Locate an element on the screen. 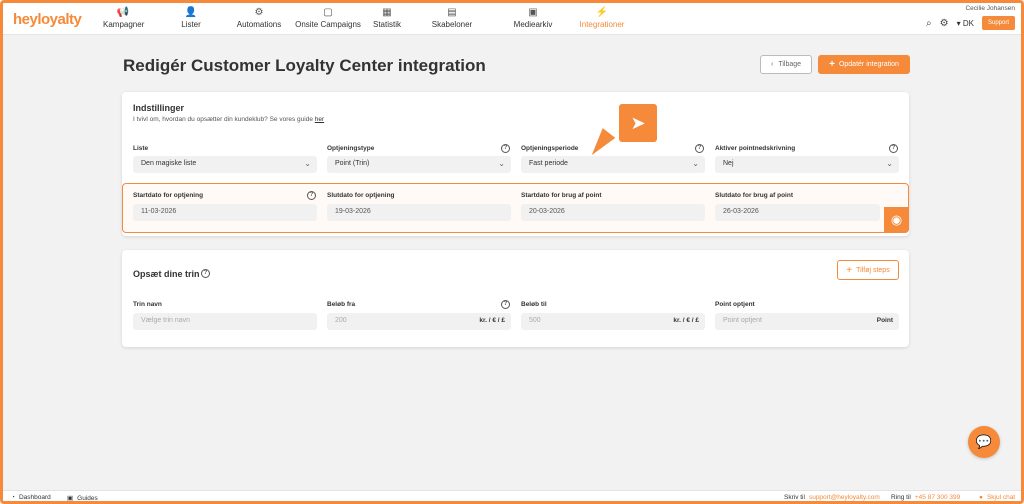 The image size is (1024, 504). footer-email: Skriv til support@heyloyalty.com is located at coordinates (832, 497).